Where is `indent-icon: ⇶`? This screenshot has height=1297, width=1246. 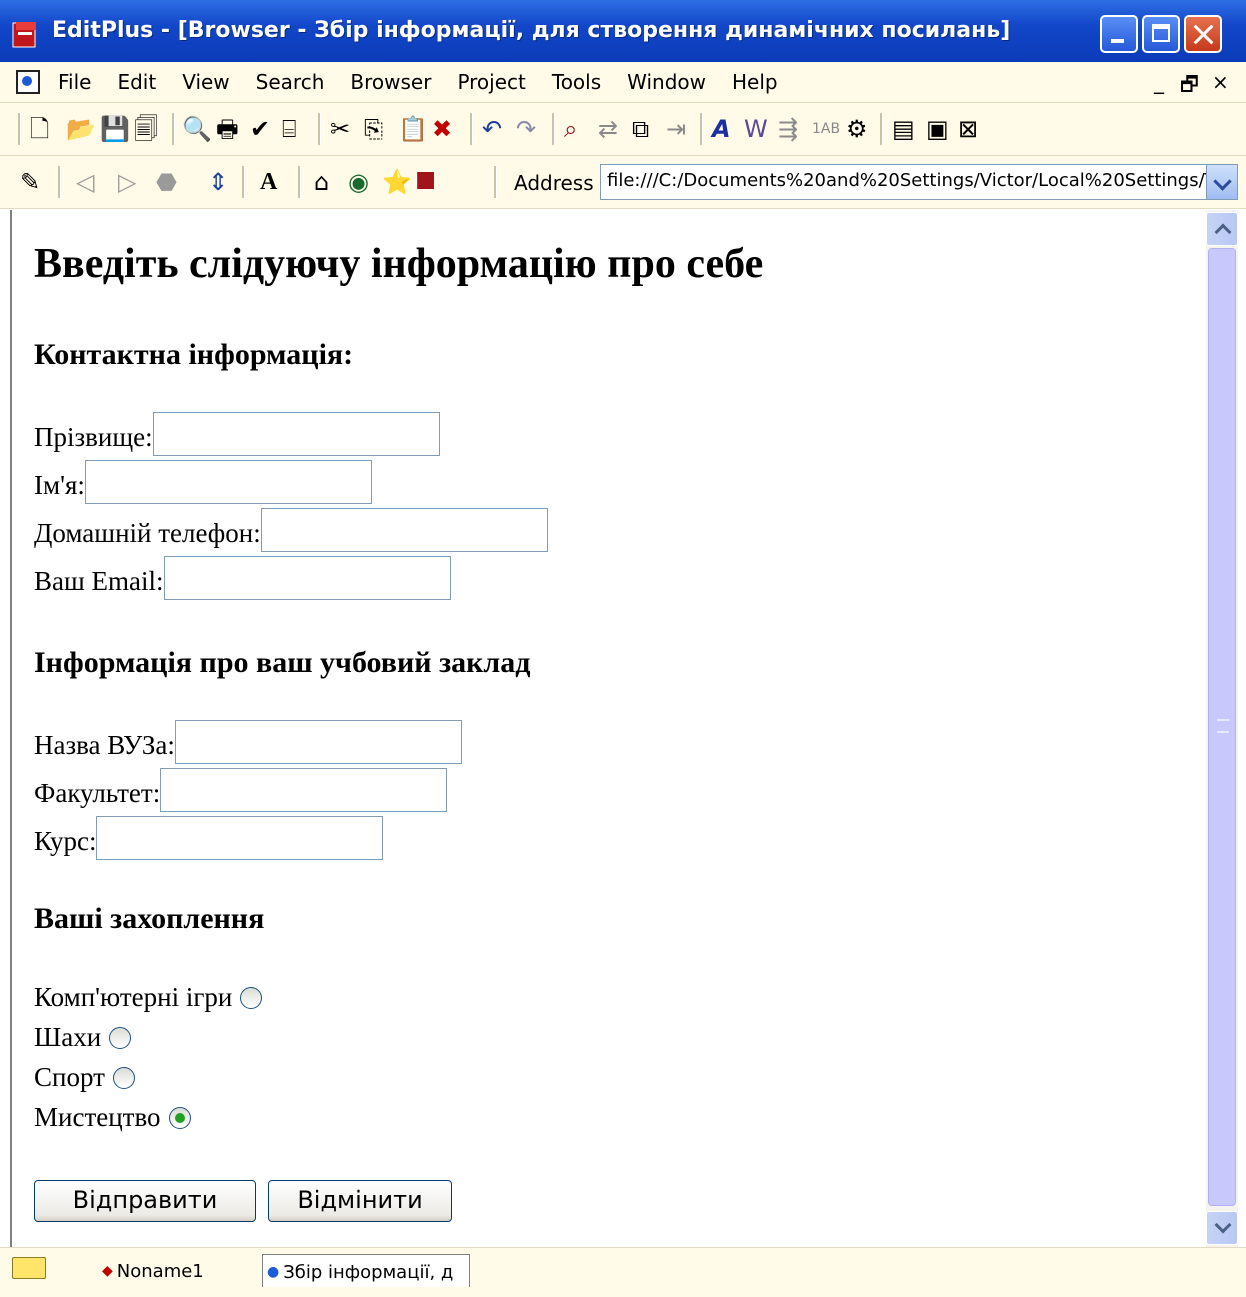 indent-icon: ⇶ is located at coordinates (788, 129).